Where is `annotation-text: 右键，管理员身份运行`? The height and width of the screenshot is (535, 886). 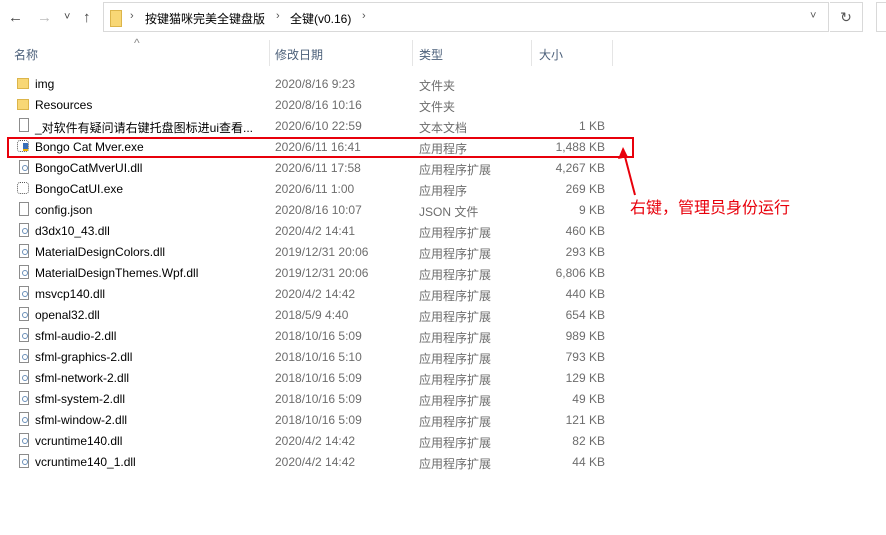
annotation-text: 右键，管理员身份运行 is located at coordinates (710, 208).